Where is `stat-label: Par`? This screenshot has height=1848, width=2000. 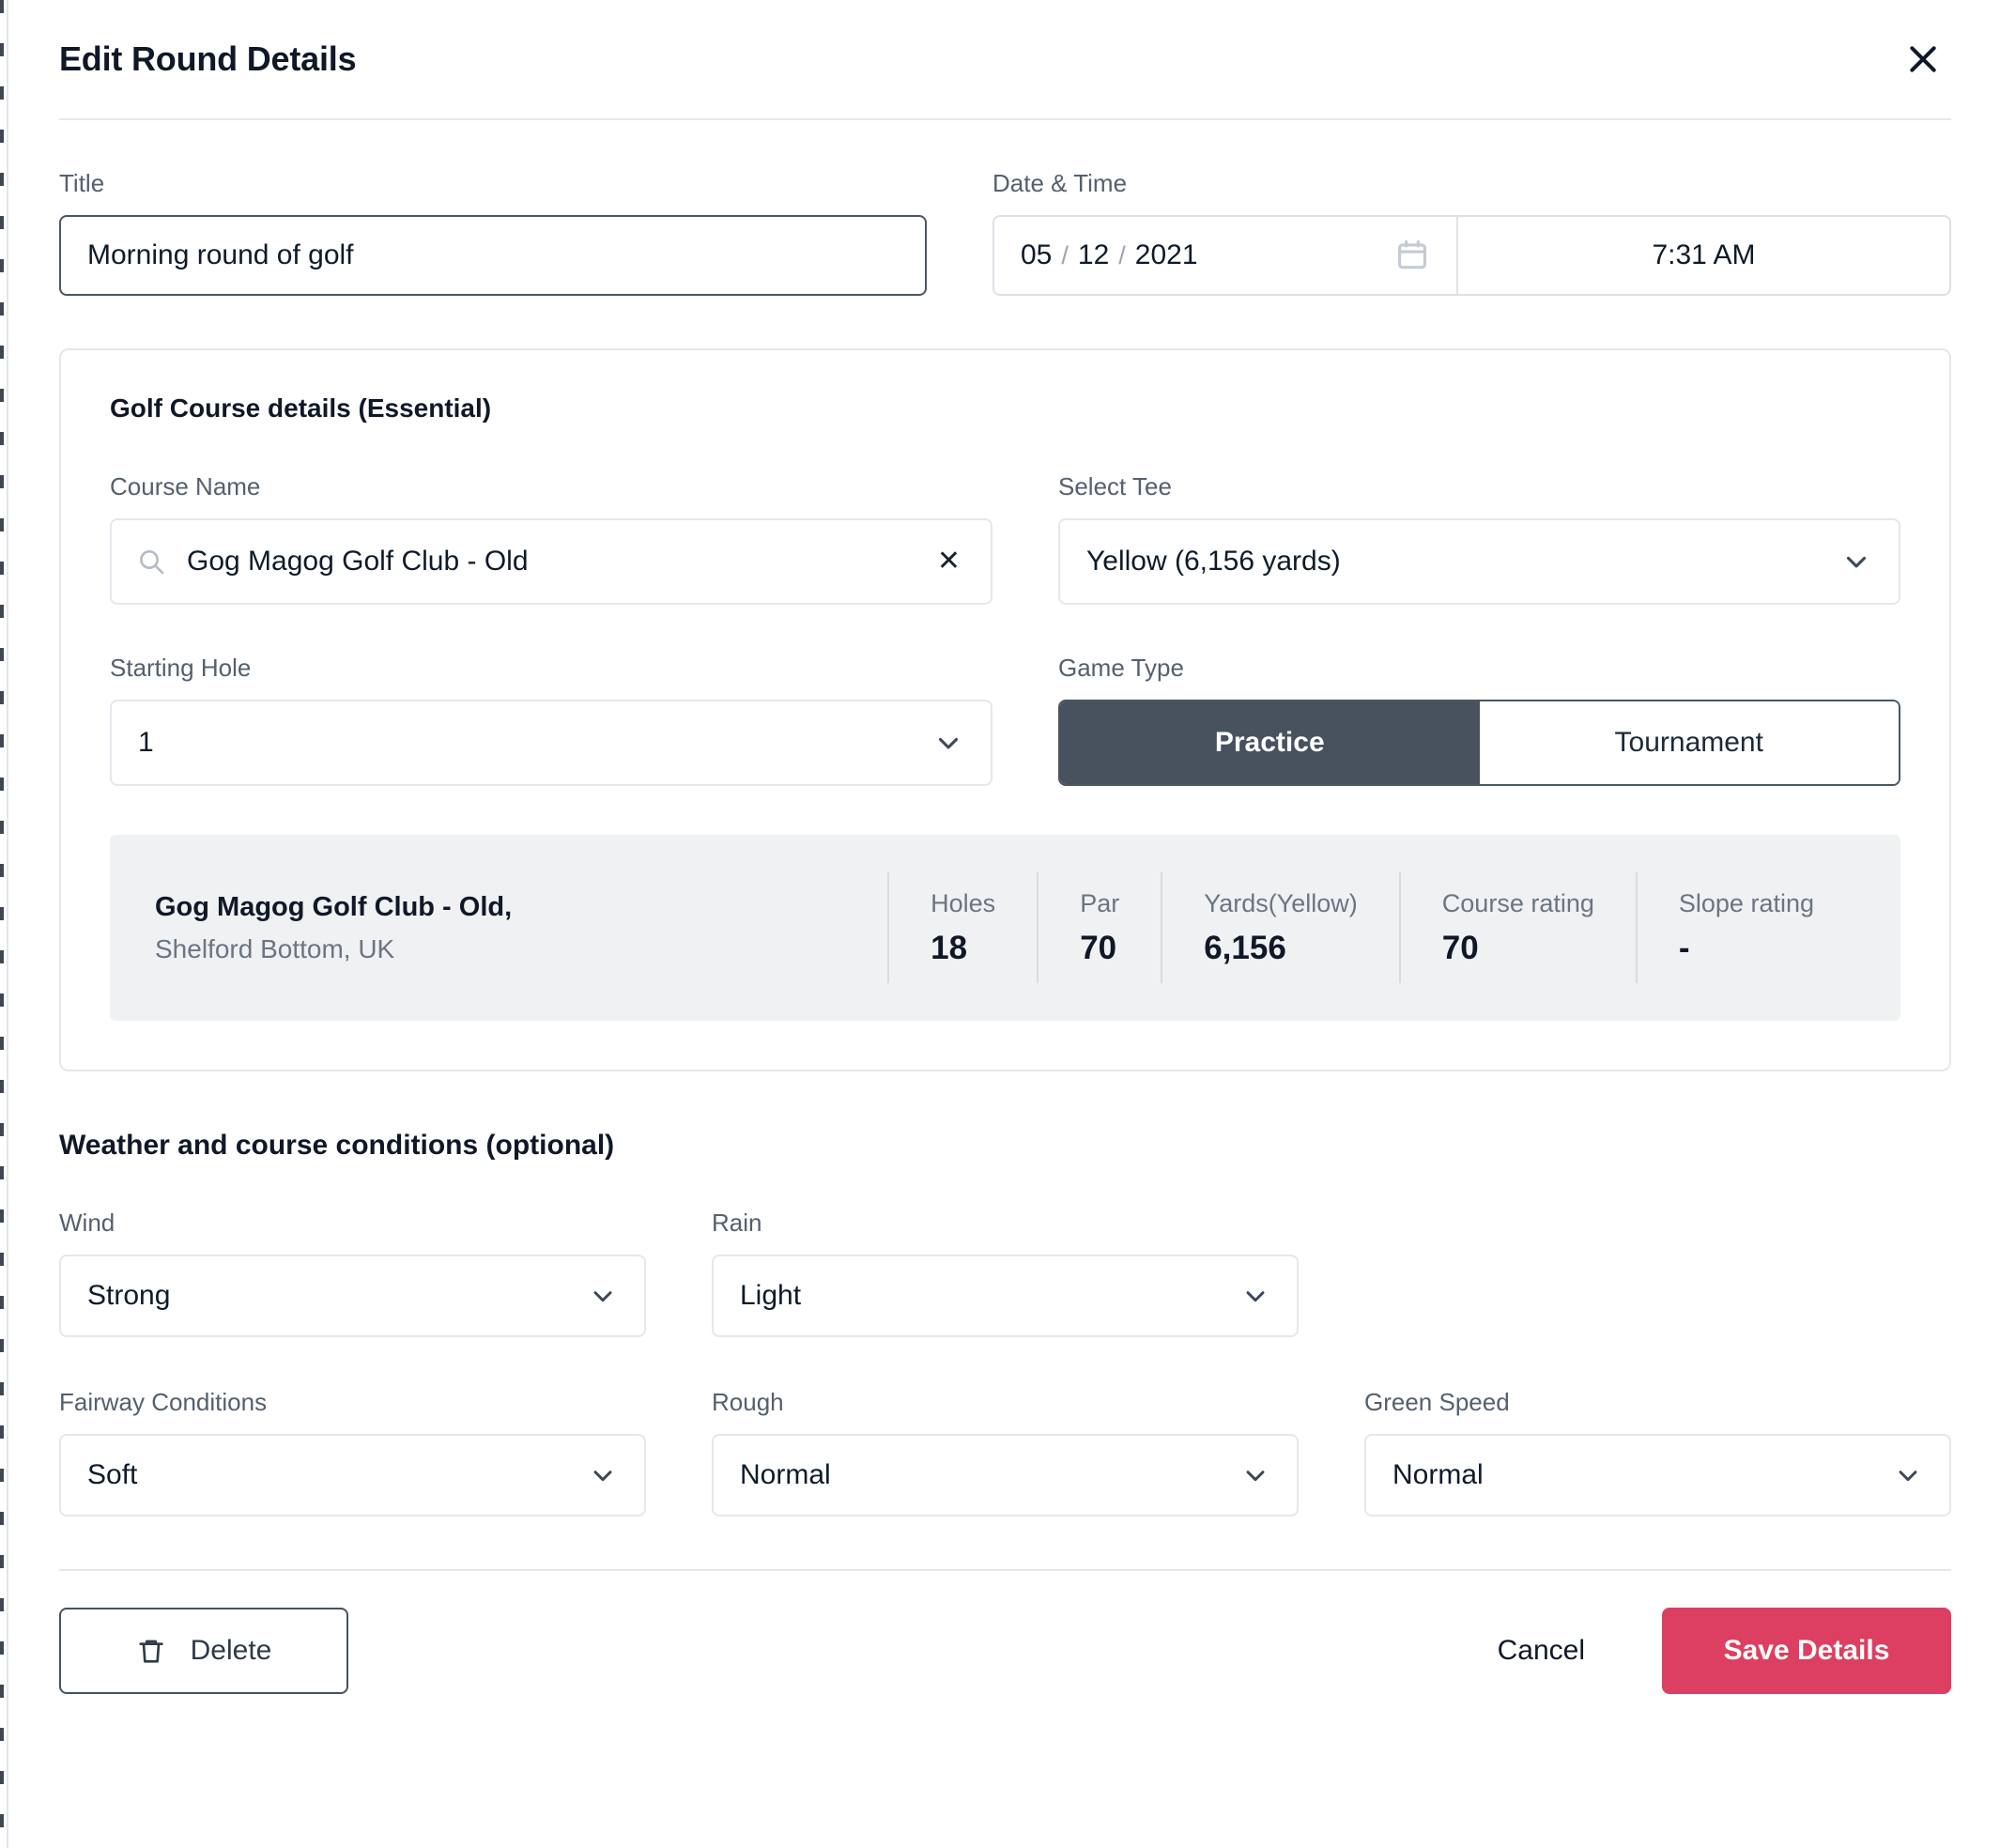 stat-label: Par is located at coordinates (1100, 902).